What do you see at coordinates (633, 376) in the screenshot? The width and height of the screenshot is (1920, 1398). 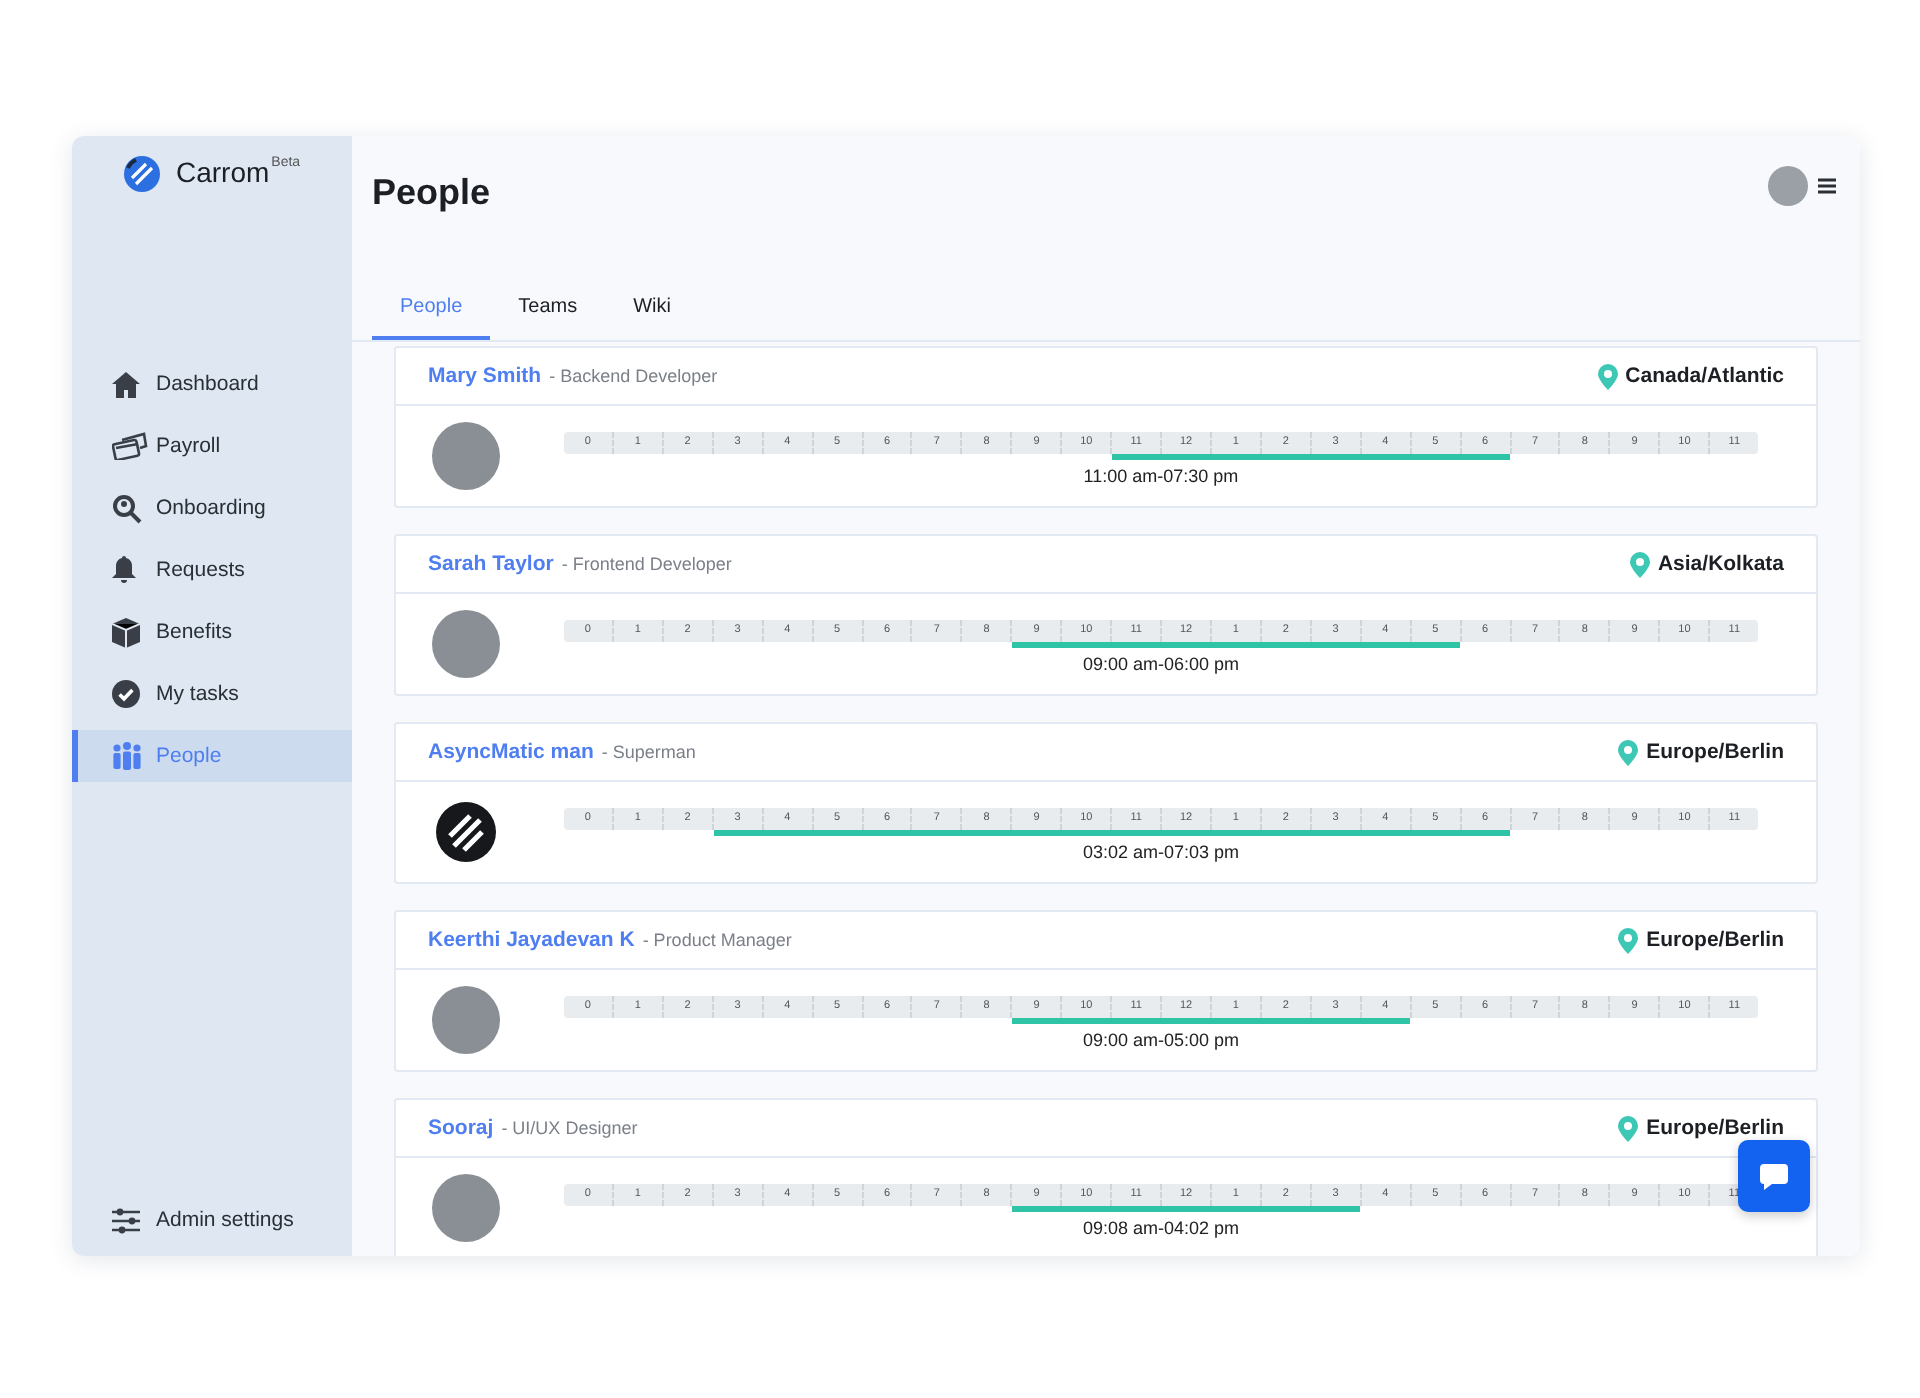 I see `person-role: - Backend Developer` at bounding box center [633, 376].